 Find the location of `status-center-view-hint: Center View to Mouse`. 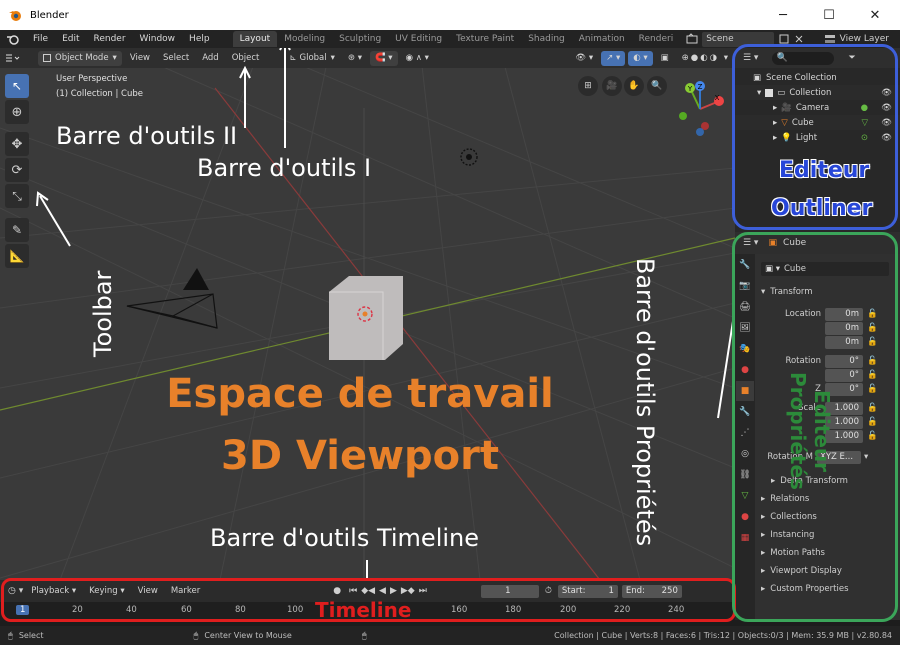

status-center-view-hint: Center View to Mouse is located at coordinates (248, 635).